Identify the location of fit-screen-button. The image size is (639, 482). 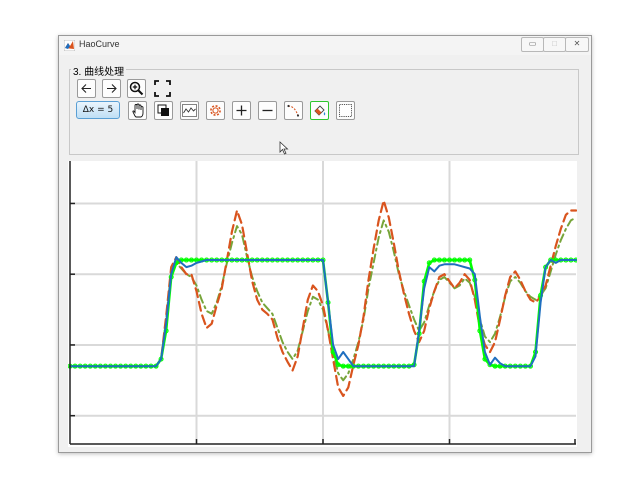
(162, 88).